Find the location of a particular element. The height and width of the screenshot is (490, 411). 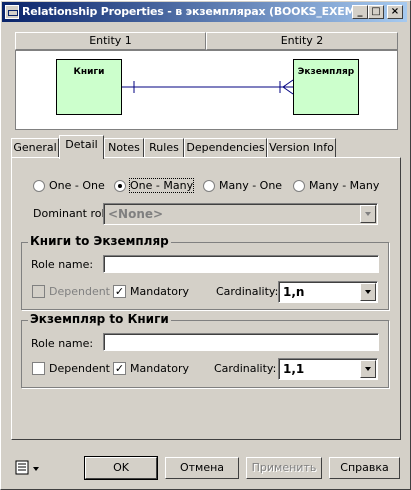

group2-cardinality-label: Cardinality: is located at coordinates (245, 368).